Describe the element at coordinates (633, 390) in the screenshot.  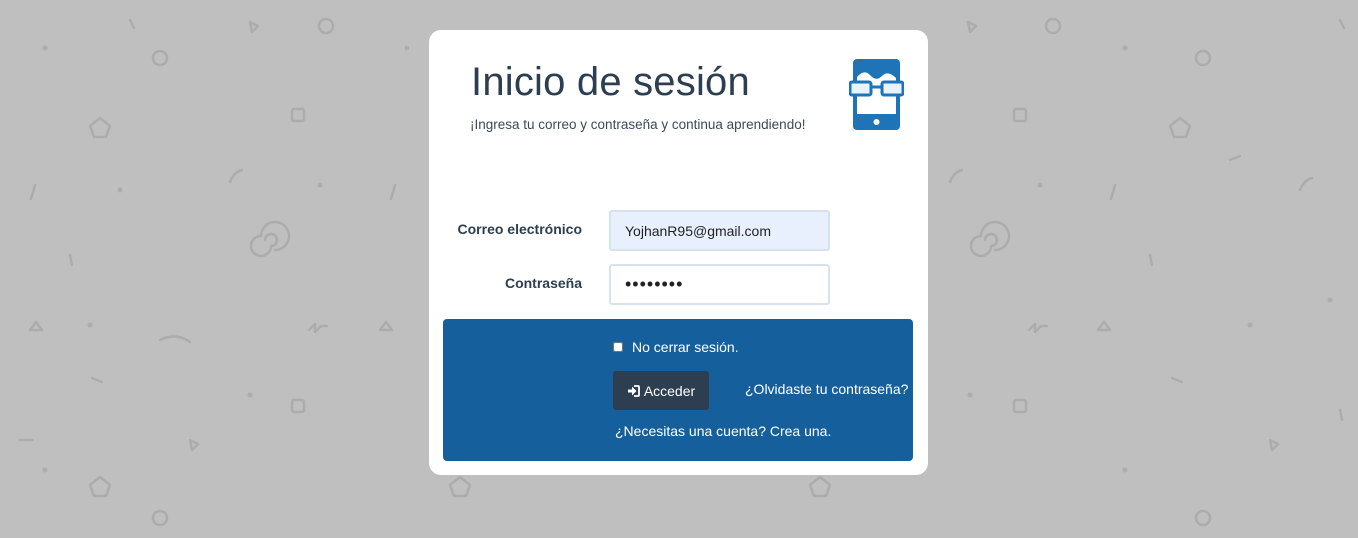
I see `sign-in-icon` at that location.